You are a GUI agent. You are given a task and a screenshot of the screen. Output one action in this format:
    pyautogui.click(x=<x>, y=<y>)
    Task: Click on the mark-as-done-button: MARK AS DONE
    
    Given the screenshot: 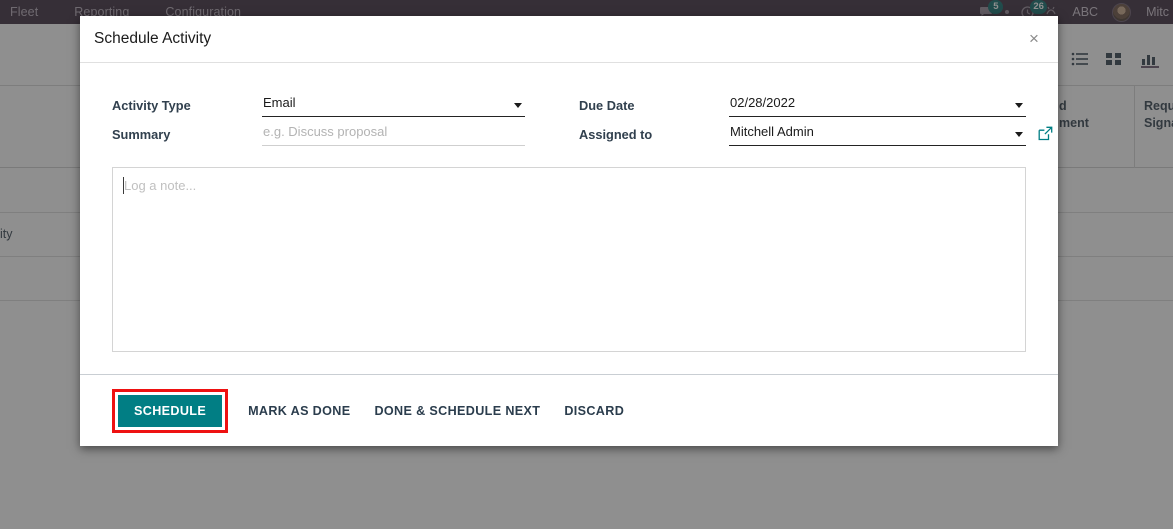 What is the action you would take?
    pyautogui.click(x=299, y=411)
    